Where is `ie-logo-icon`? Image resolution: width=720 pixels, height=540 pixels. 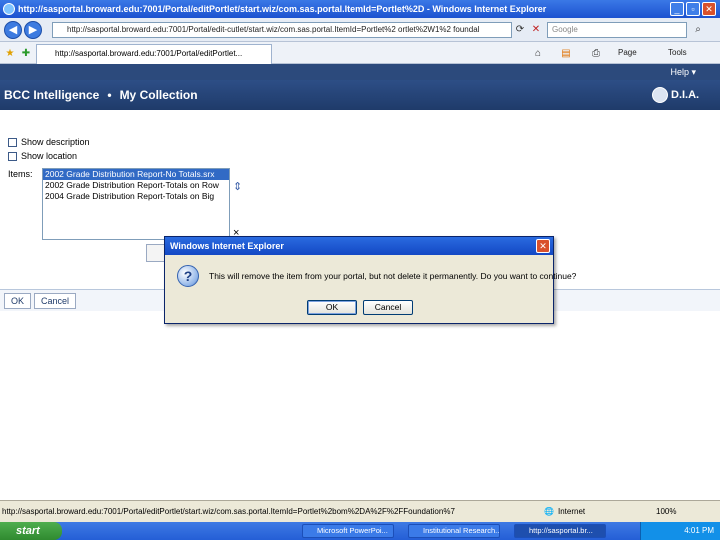 ie-logo-icon is located at coordinates (9, 9).